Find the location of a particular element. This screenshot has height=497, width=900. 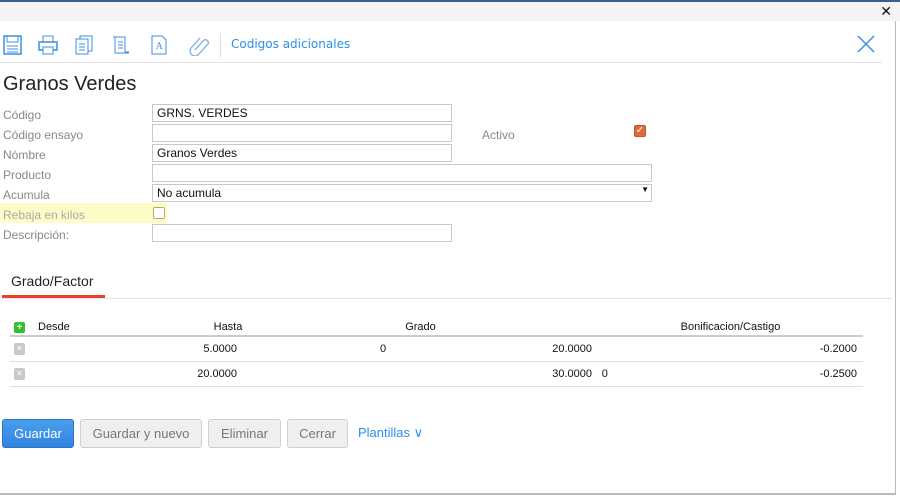

table-row: ✕ 5.0000 20.0000 0 -0.2000 is located at coordinates (436, 349).